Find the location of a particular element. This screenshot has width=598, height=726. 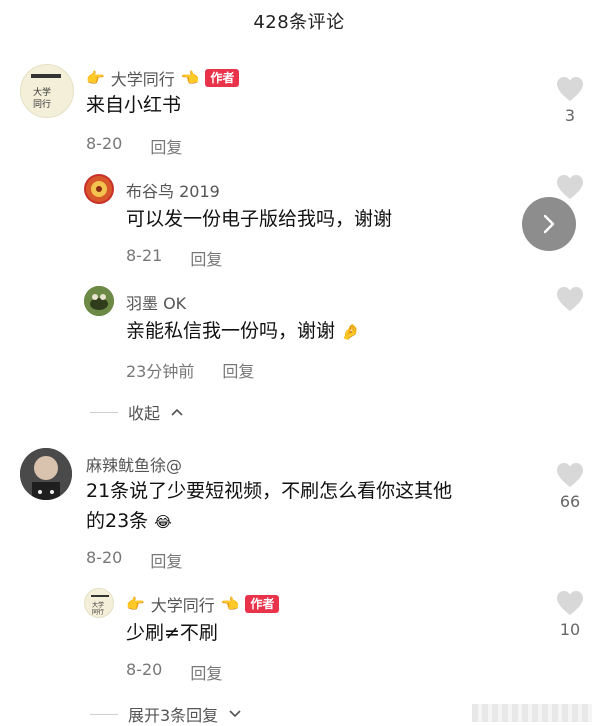

like-count: 66 is located at coordinates (570, 501).